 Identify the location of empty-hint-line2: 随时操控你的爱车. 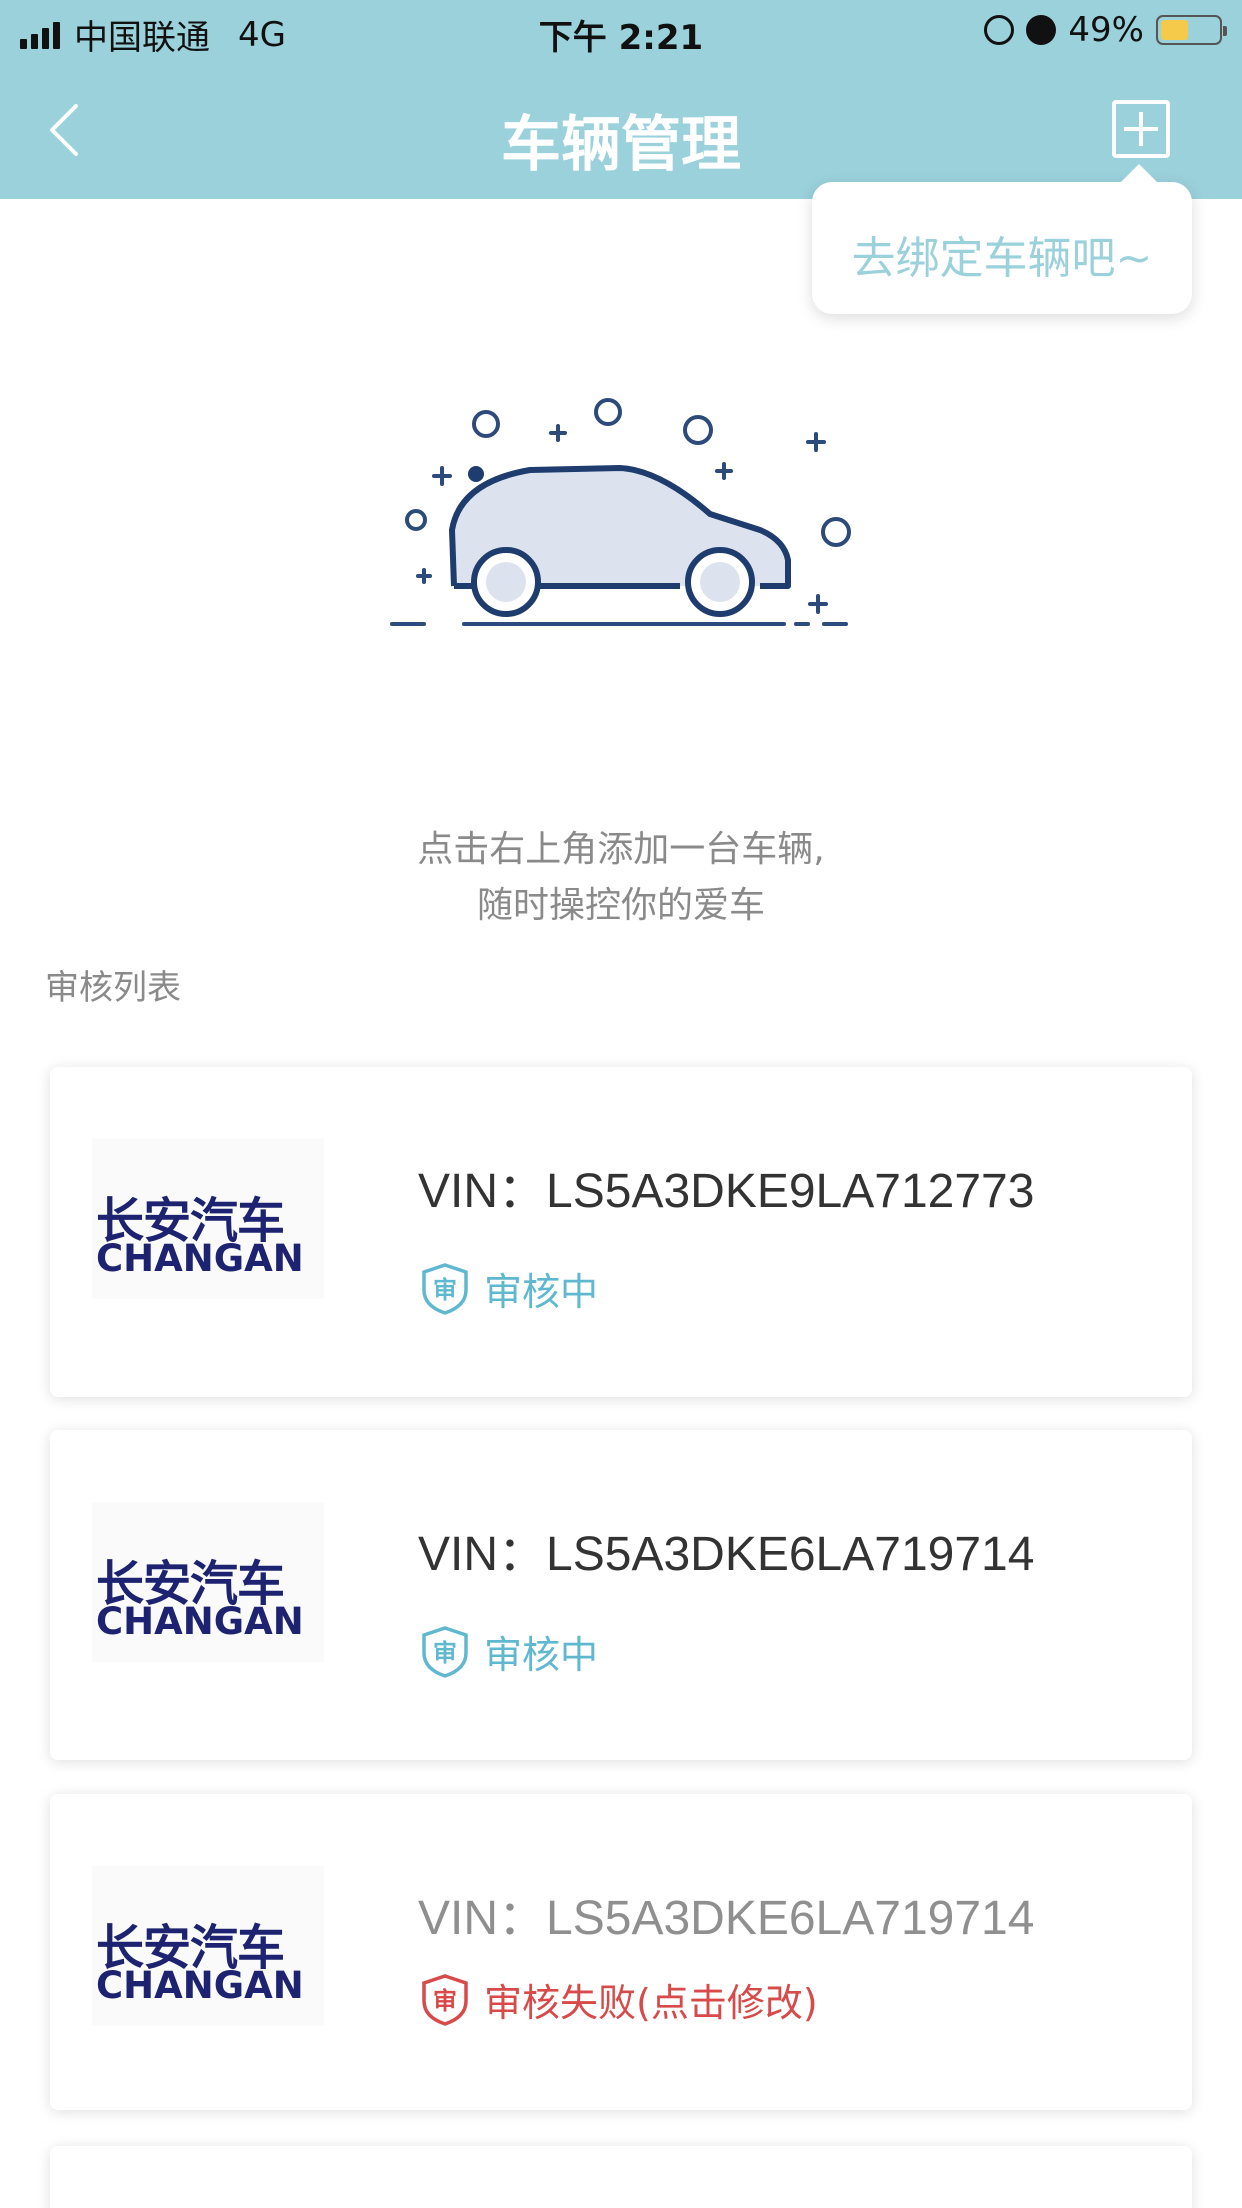
(620, 905).